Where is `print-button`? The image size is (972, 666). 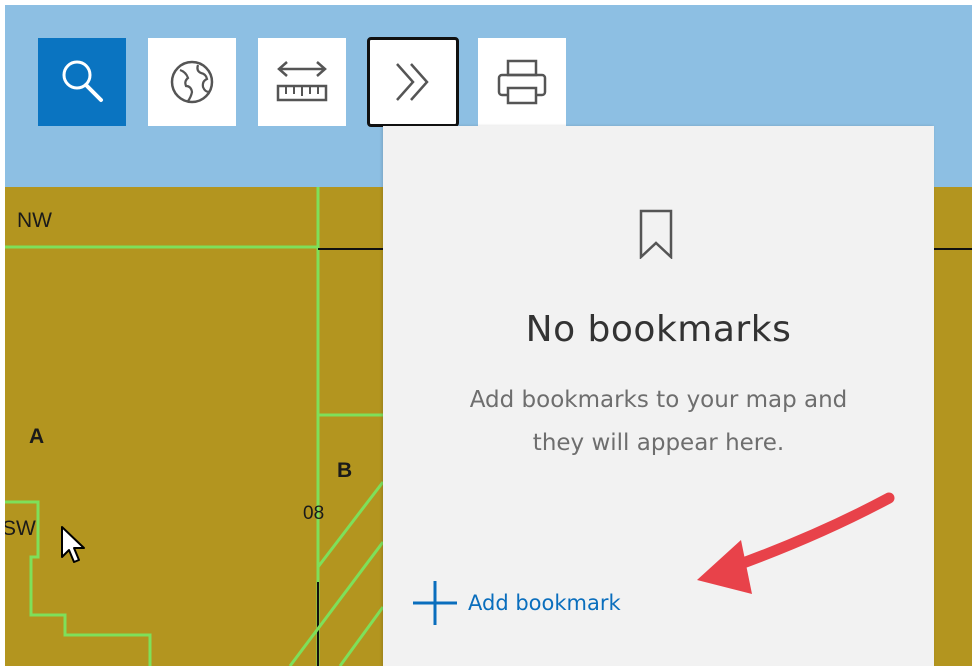 print-button is located at coordinates (522, 82).